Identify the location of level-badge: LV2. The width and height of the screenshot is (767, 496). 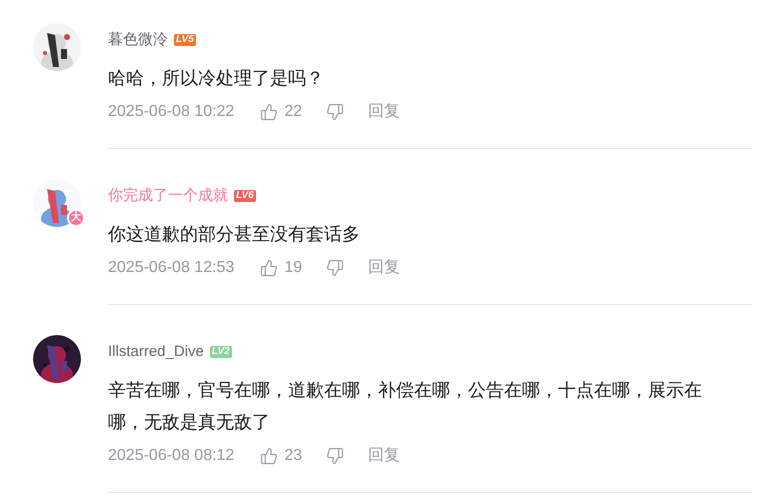
(221, 352).